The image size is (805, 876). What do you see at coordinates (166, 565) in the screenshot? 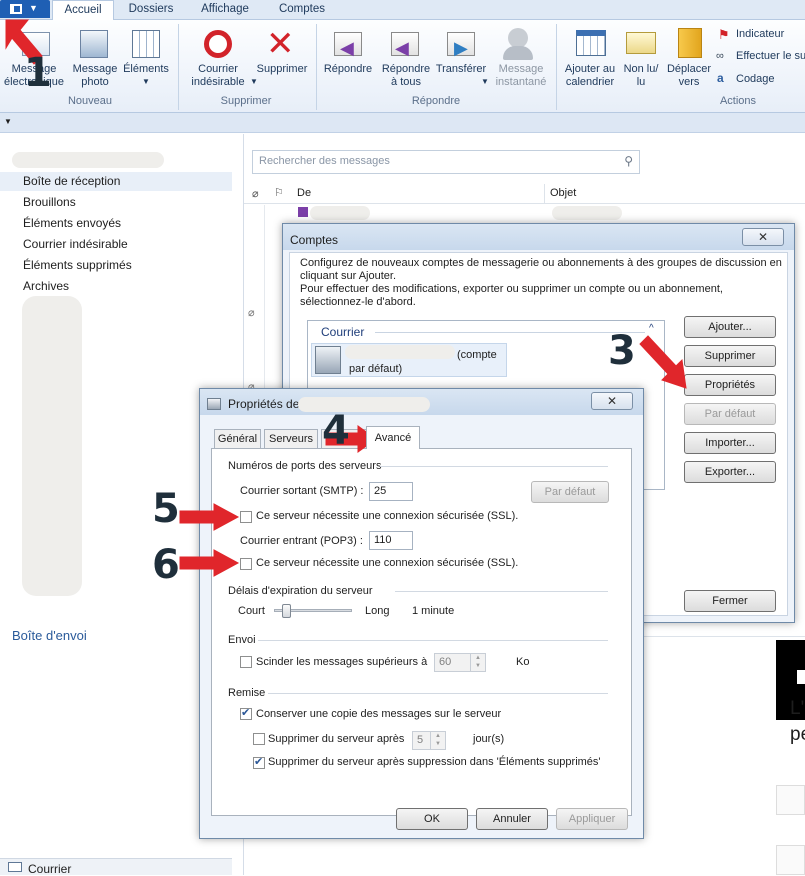
I see `annotation-number-6: 6` at bounding box center [166, 565].